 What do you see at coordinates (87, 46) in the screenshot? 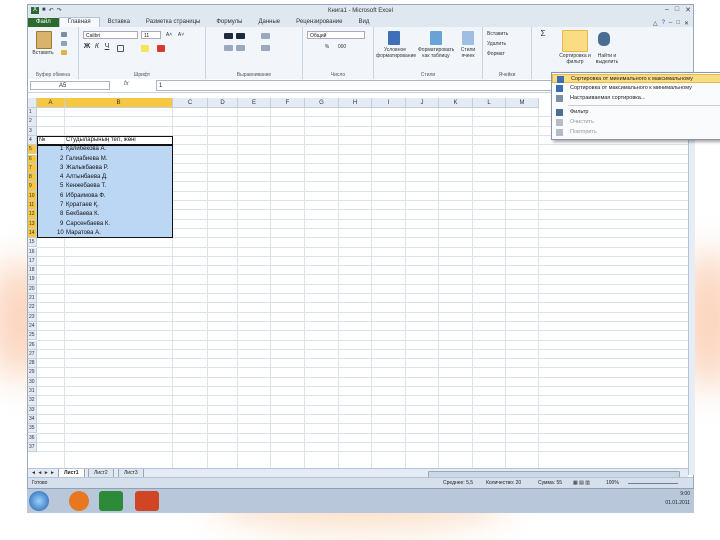
I see `bold-button: Ж` at bounding box center [87, 46].